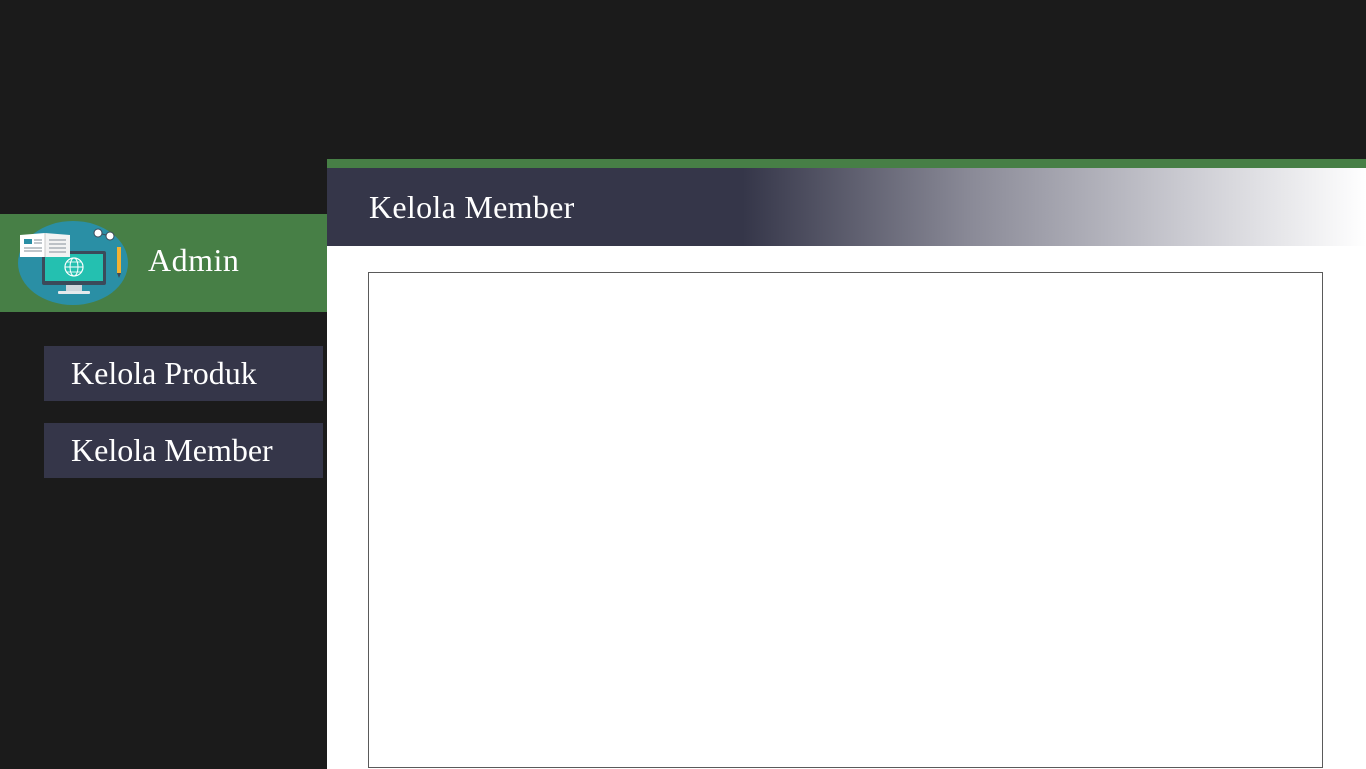  What do you see at coordinates (183, 450) in the screenshot?
I see `sidebar-item-kelola-member: Kelola Member` at bounding box center [183, 450].